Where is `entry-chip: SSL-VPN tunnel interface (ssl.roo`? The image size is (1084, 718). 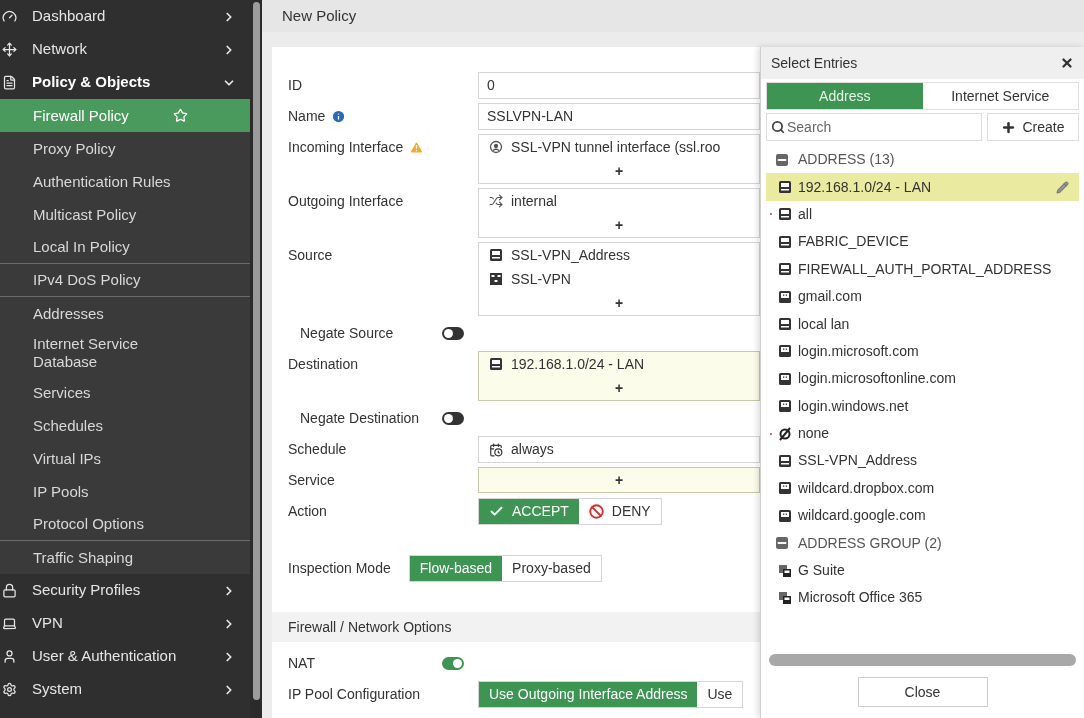 entry-chip: SSL-VPN tunnel interface (ssl.roo is located at coordinates (619, 147).